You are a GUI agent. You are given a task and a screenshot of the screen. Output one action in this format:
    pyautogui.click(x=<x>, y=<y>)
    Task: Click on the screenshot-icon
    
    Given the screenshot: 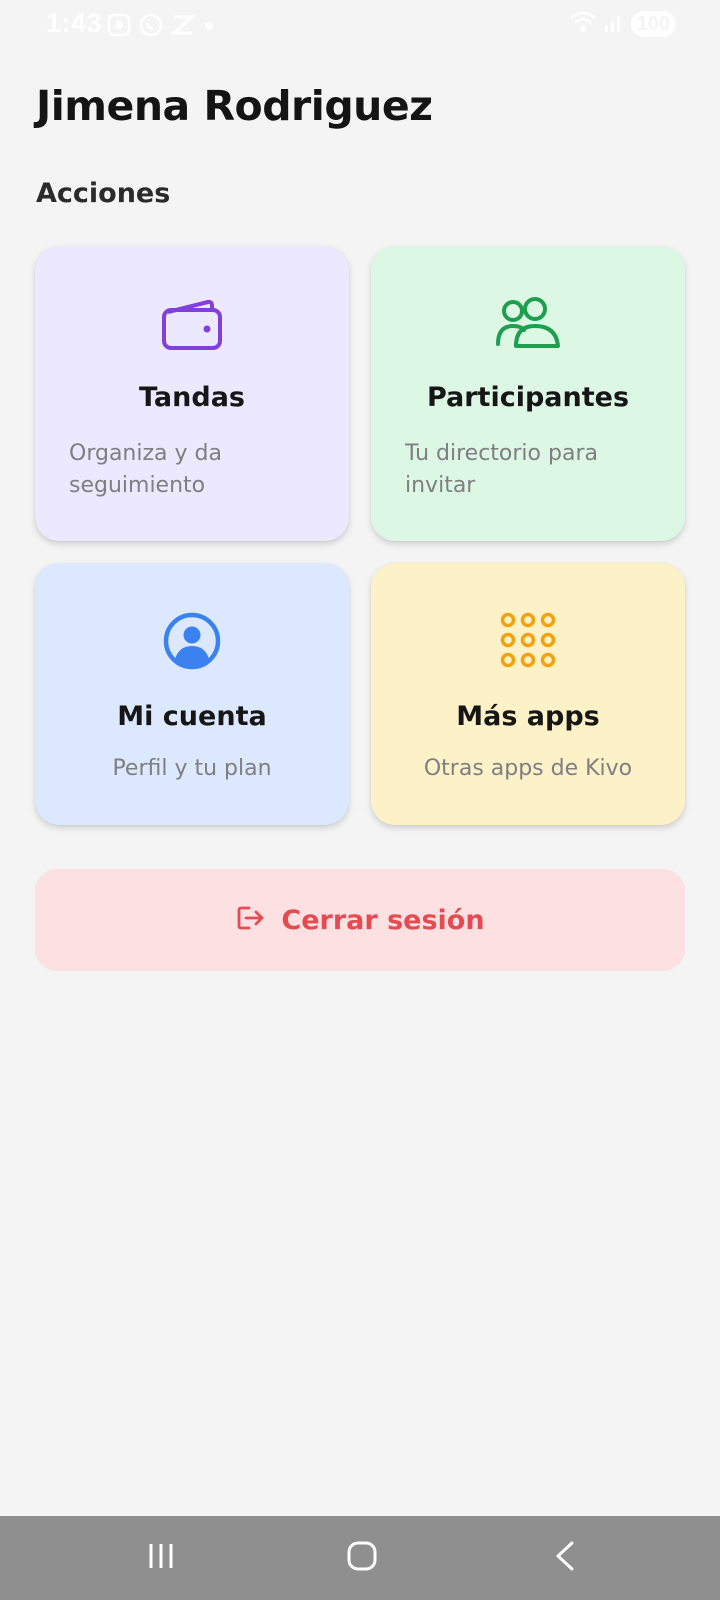 What is the action you would take?
    pyautogui.click(x=119, y=27)
    